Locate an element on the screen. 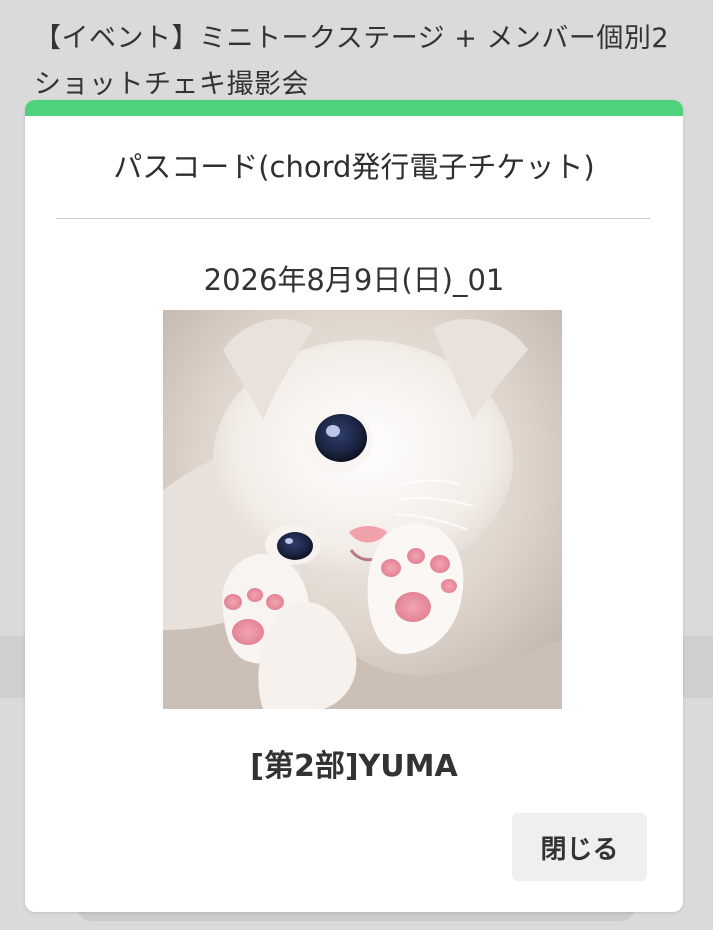 The image size is (713, 930). ticket-date: 2026年8月9日(日)_01 is located at coordinates (354, 280).